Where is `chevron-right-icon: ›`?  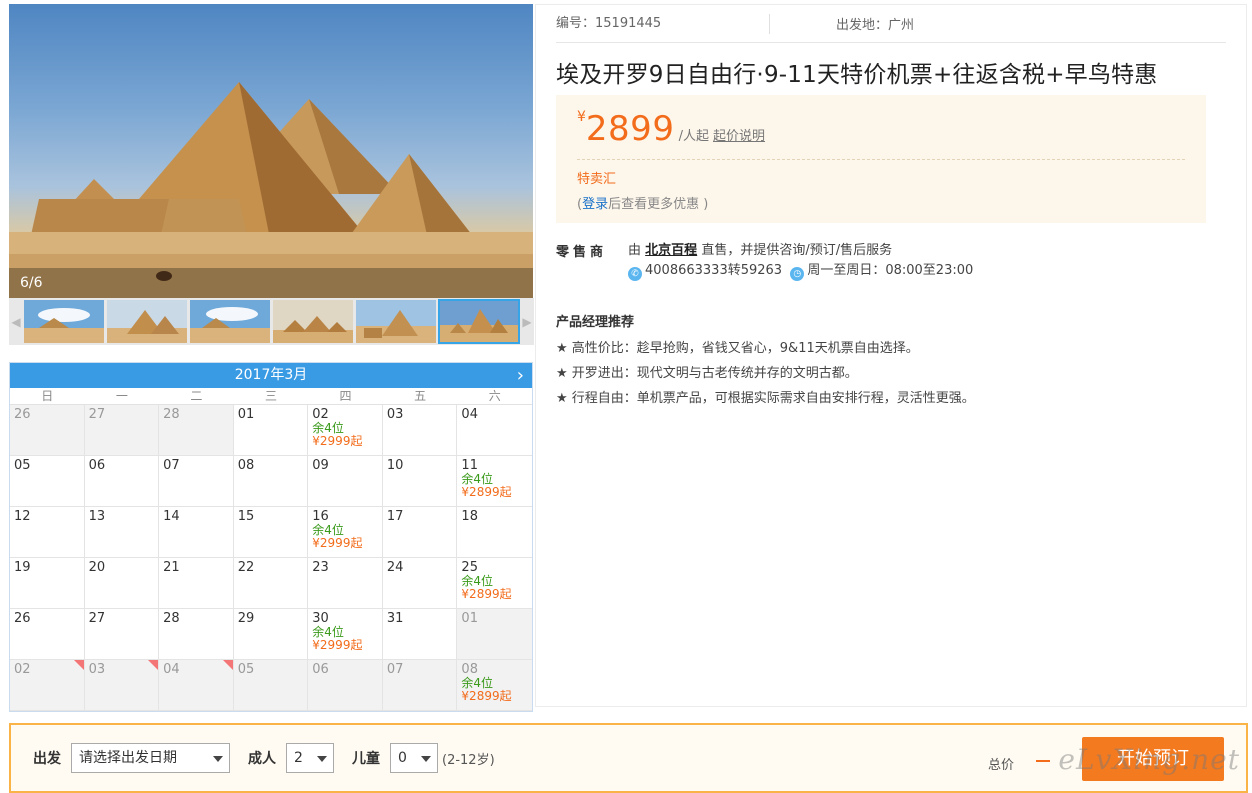
chevron-right-icon: › is located at coordinates (520, 375).